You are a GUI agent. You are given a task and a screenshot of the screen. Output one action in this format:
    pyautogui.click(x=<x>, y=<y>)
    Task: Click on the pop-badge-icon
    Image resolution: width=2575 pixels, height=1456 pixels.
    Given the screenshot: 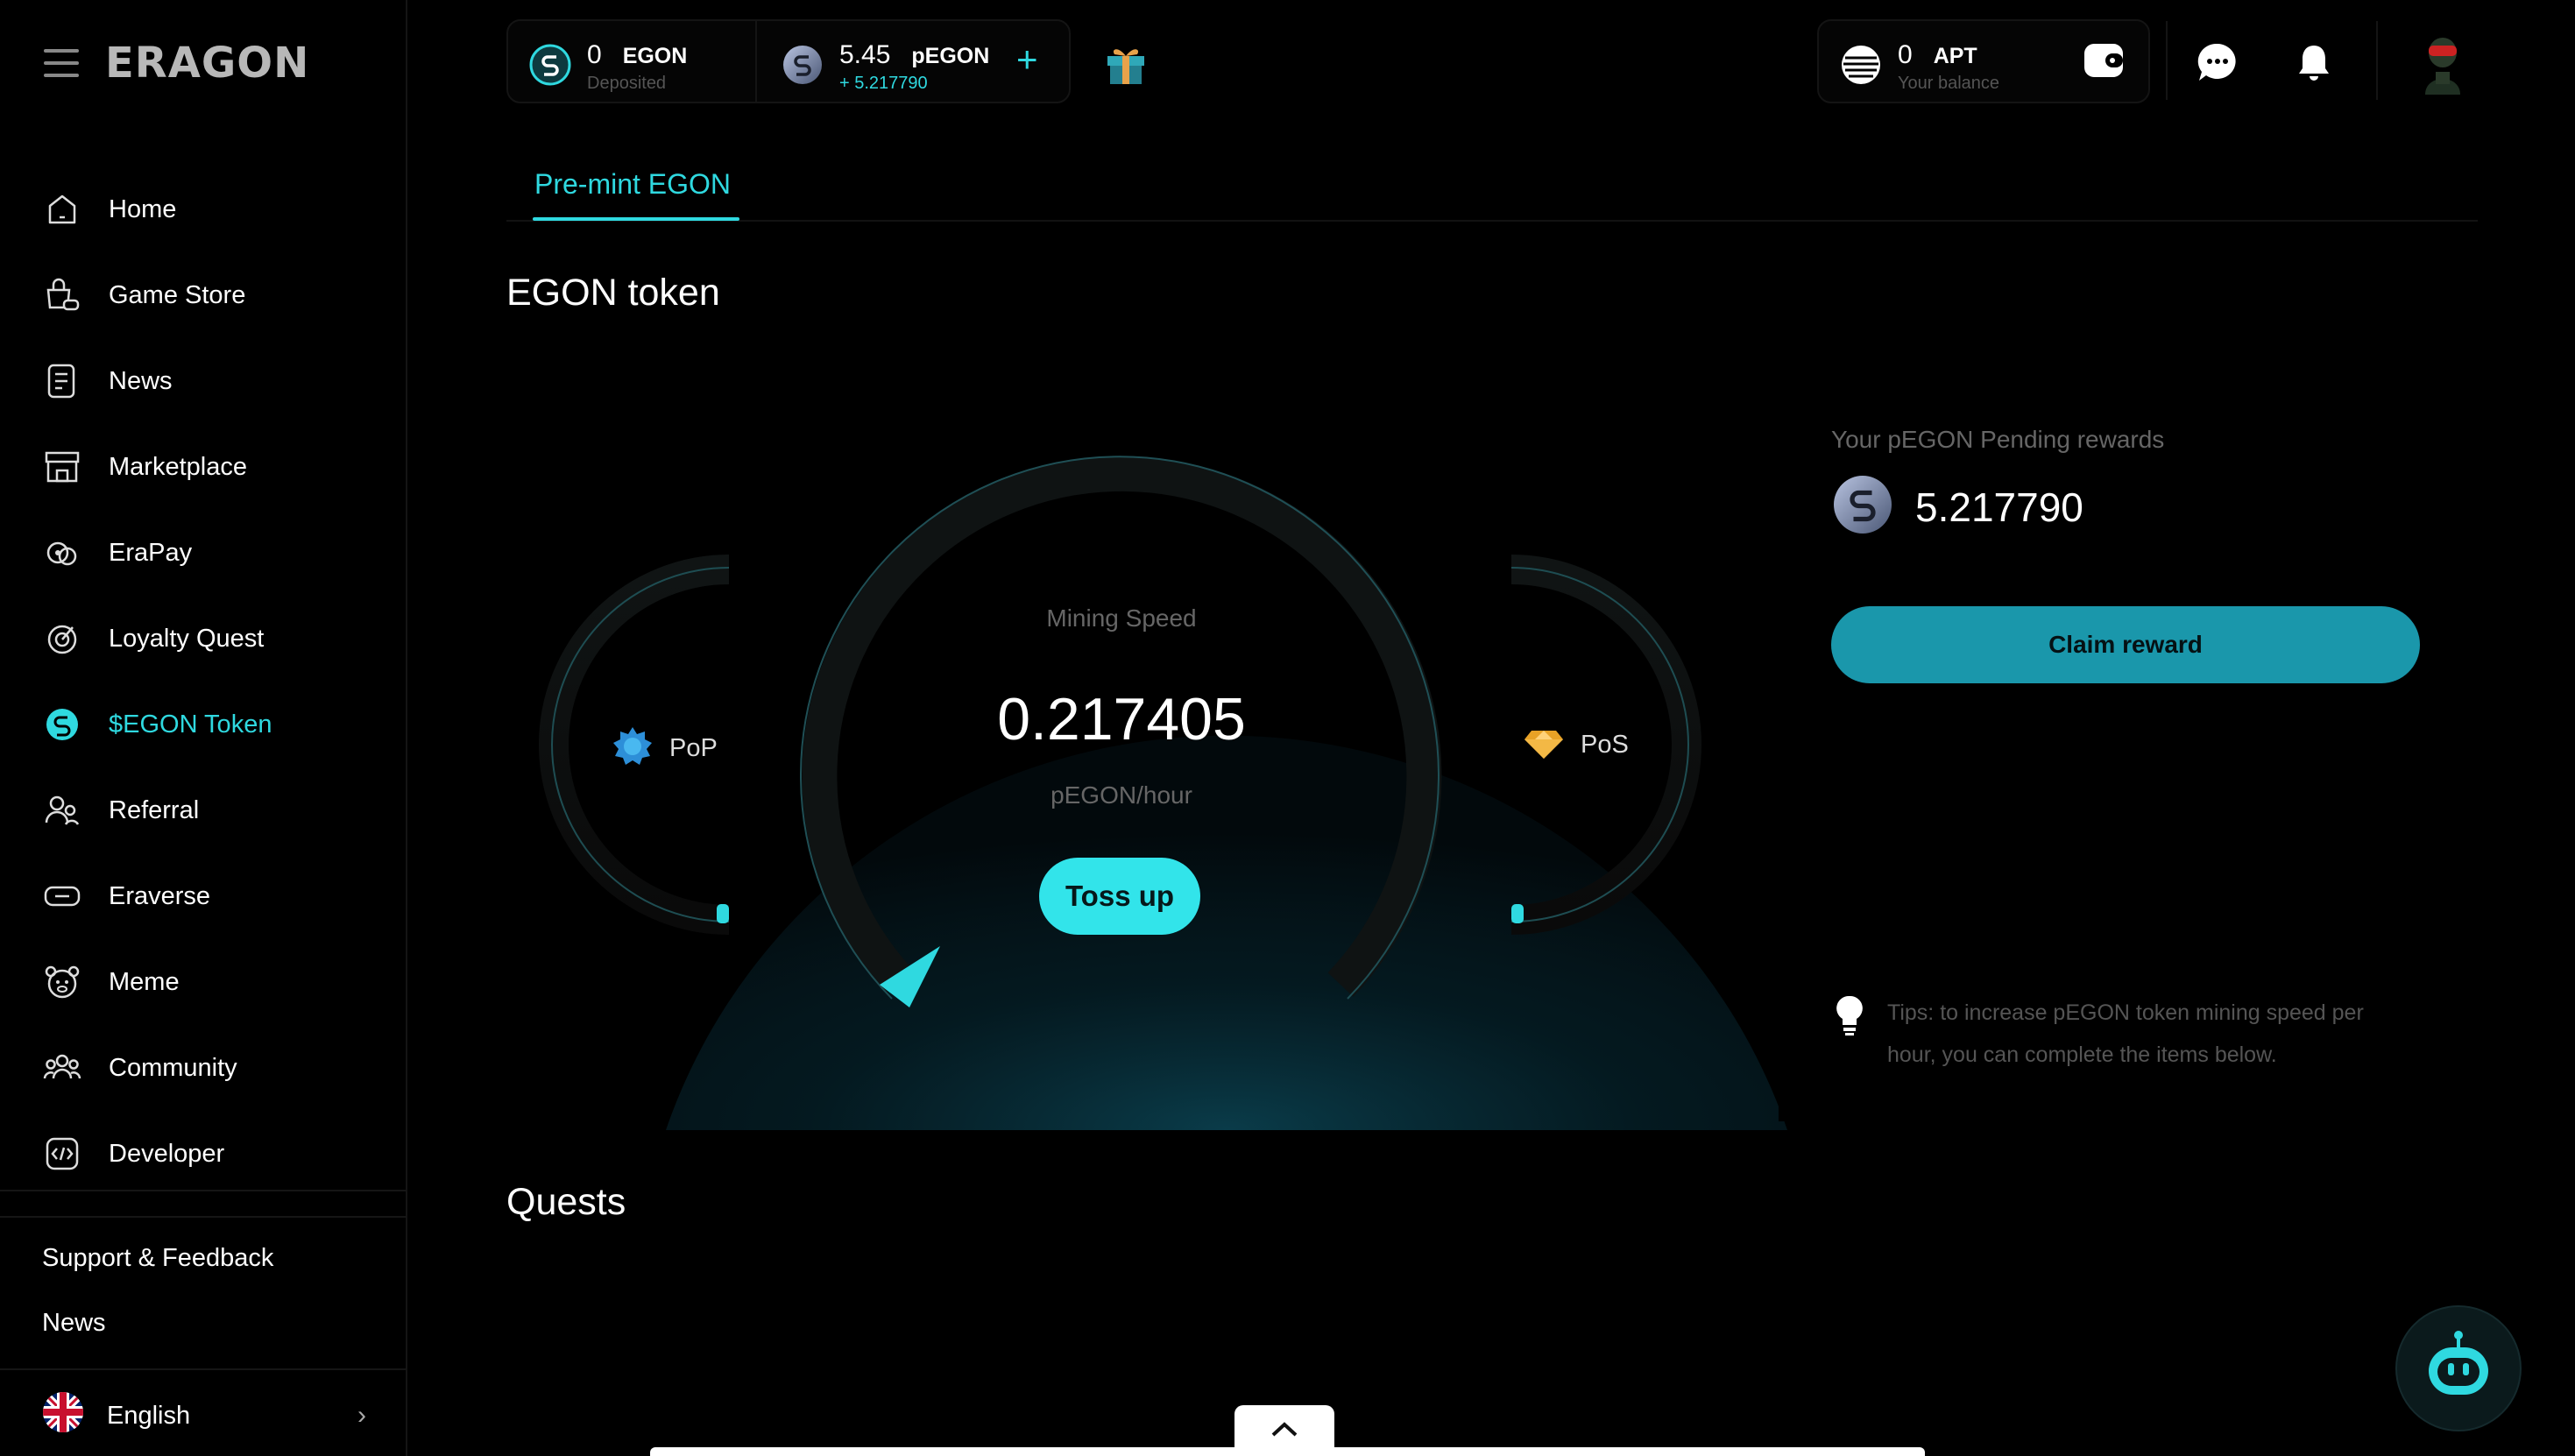 What is the action you would take?
    pyautogui.click(x=633, y=748)
    